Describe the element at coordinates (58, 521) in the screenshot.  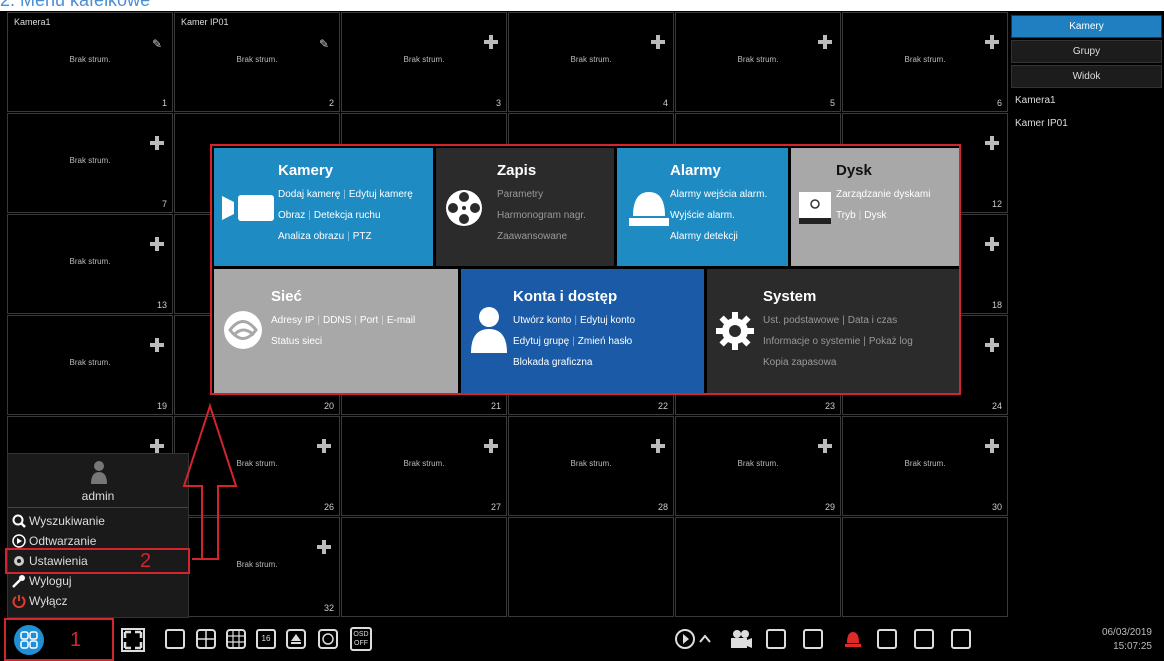
I see `menu-item-search: Wyszukiwanie` at that location.